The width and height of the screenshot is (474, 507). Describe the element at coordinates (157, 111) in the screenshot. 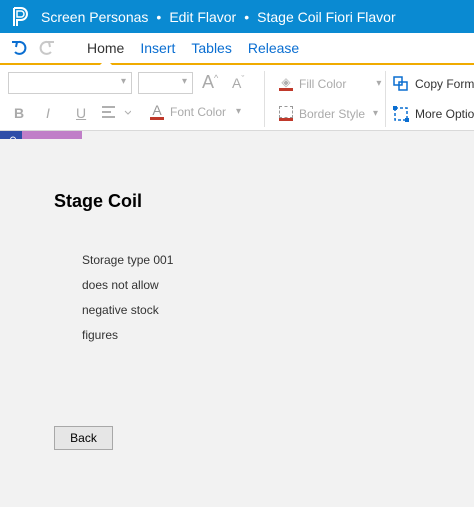

I see `font-color-icon: A` at that location.